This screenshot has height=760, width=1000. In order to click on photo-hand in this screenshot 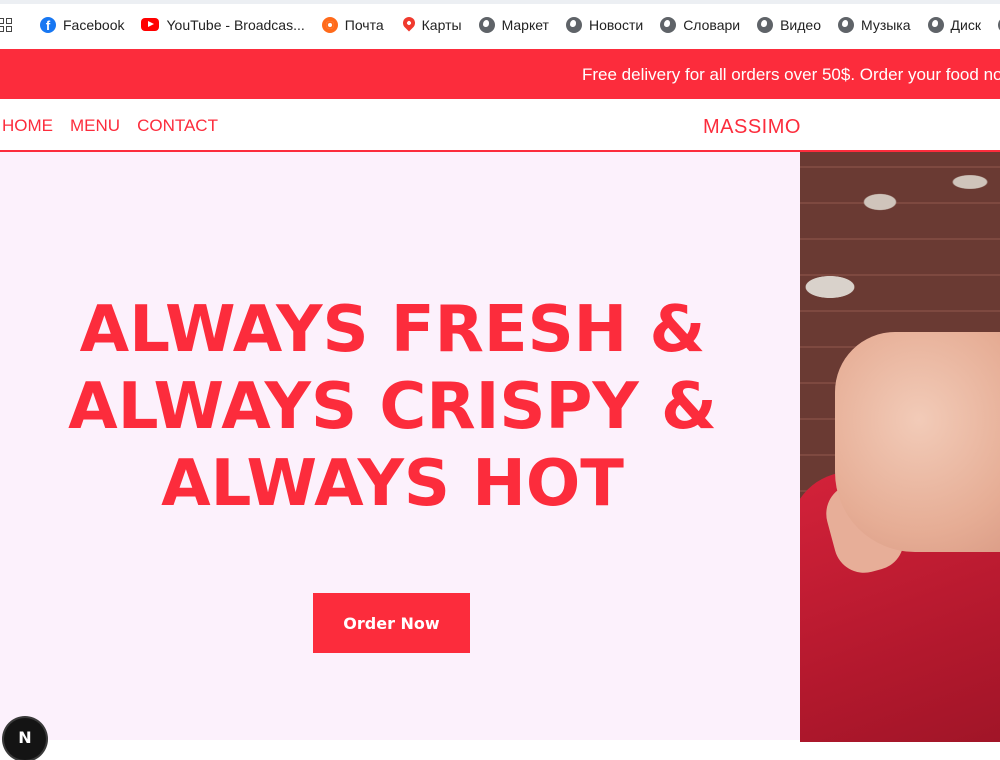, I will do `click(917, 442)`.